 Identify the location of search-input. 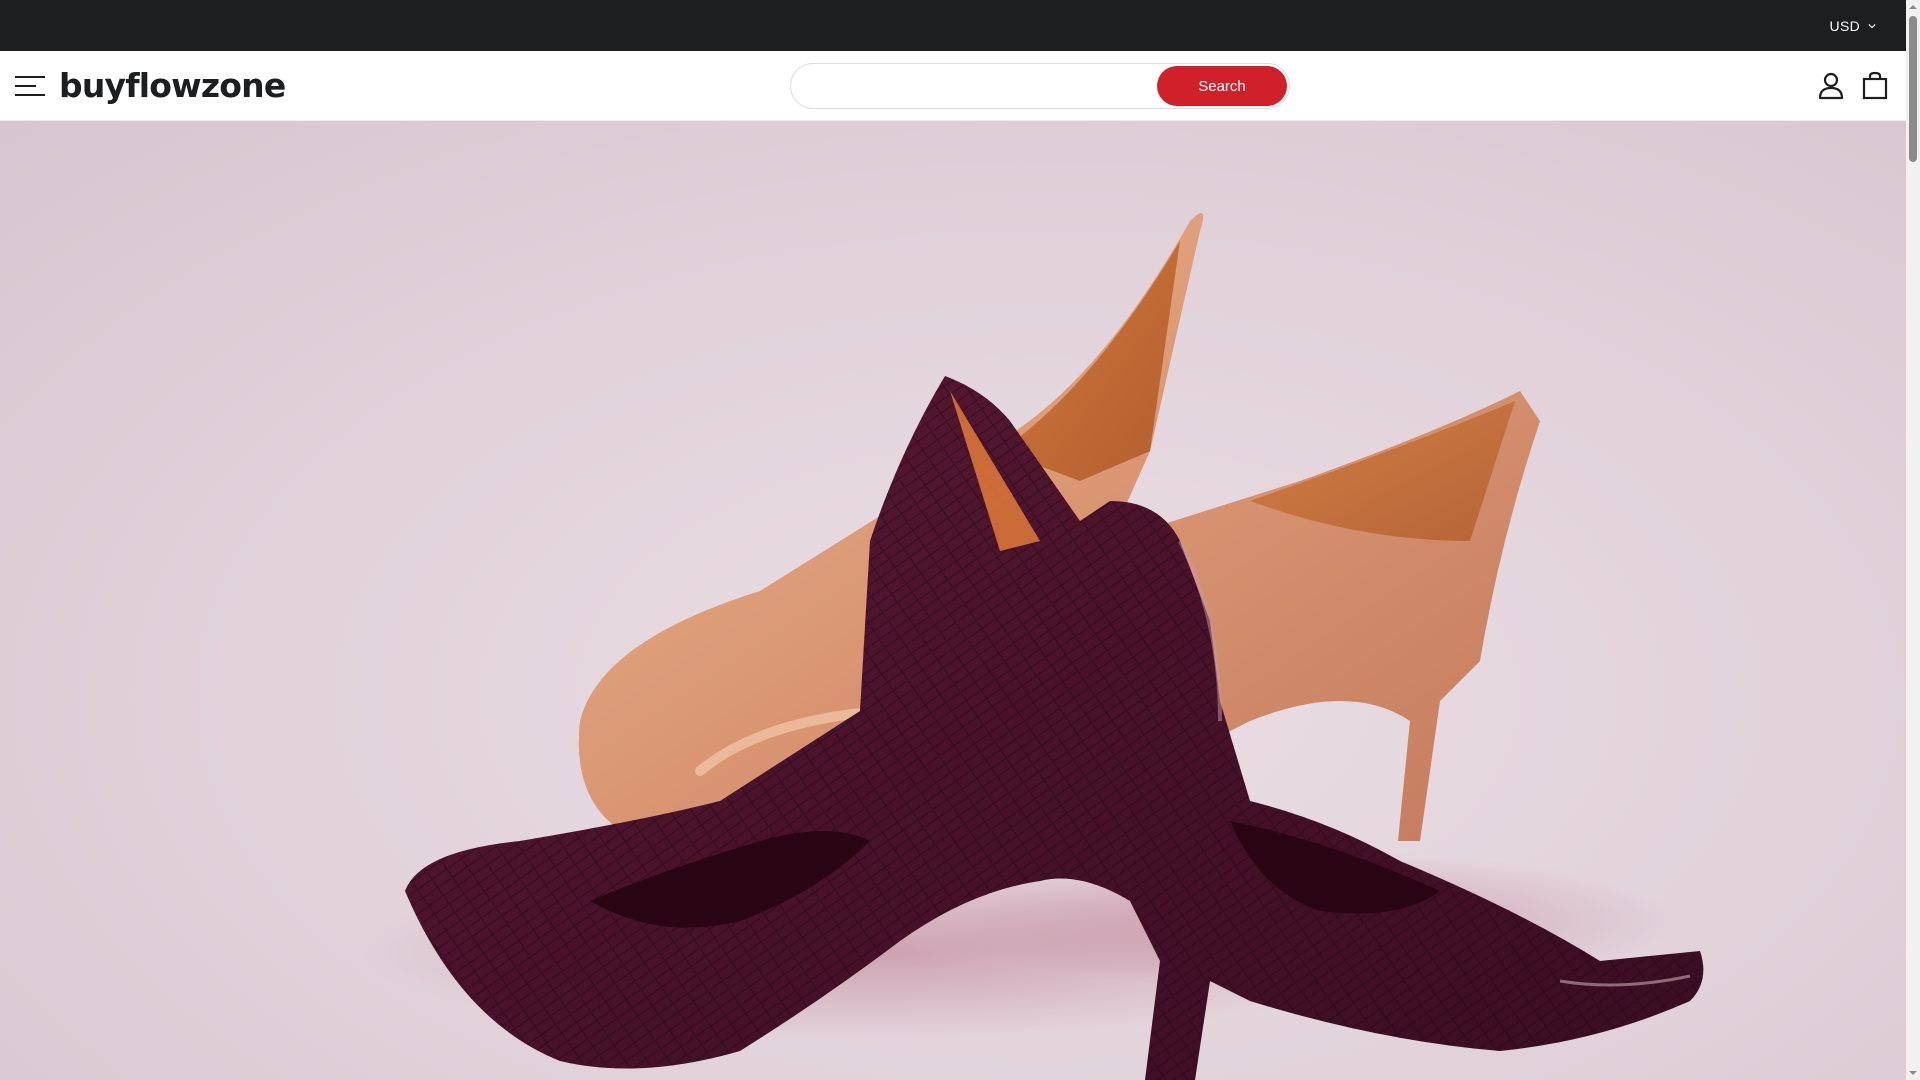
(975, 86).